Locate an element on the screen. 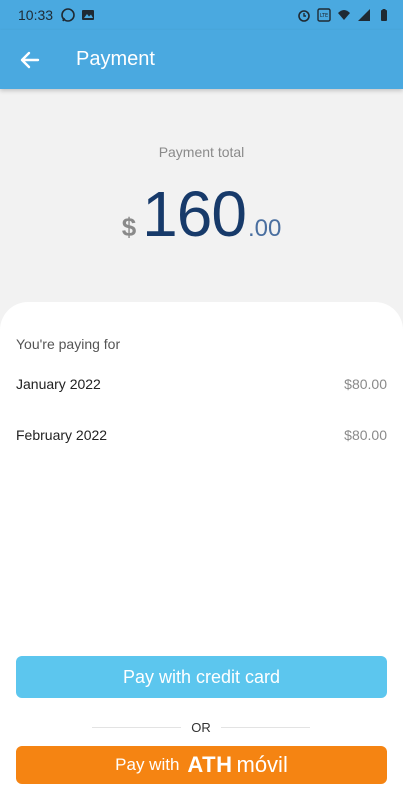  signal-icon is located at coordinates (364, 15).